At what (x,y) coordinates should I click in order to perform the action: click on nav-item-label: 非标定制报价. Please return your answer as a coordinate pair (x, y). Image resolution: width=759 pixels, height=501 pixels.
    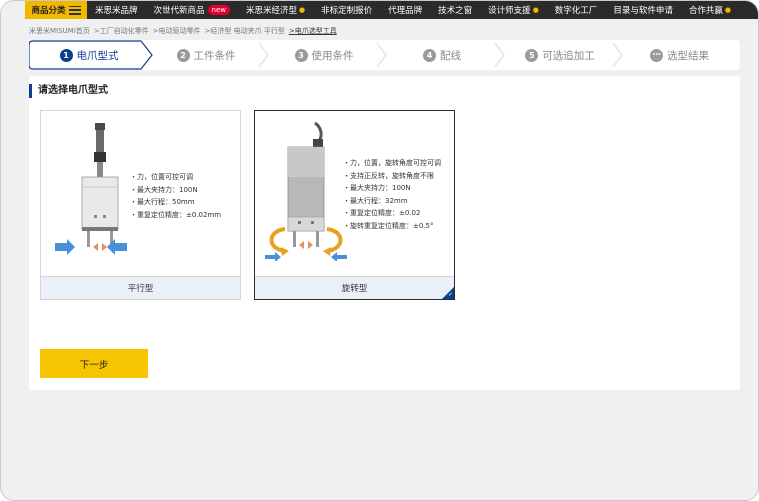
    Looking at the image, I should click on (347, 11).